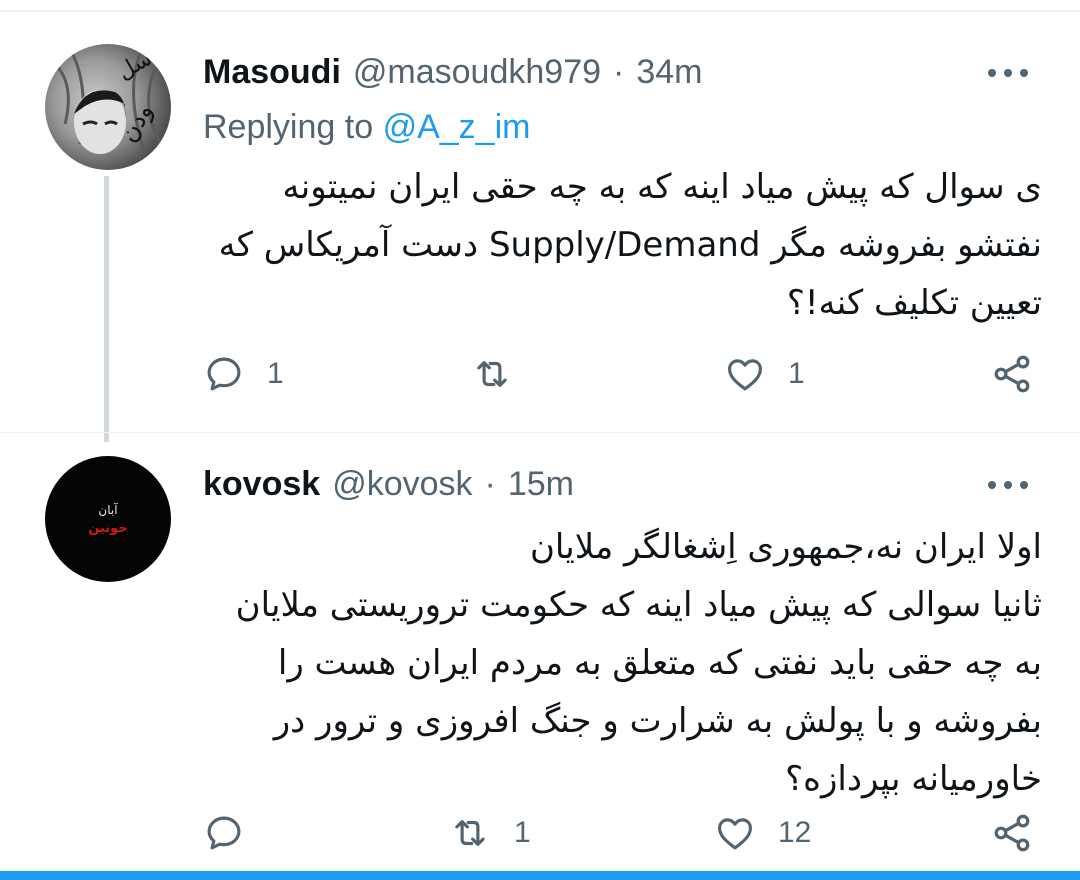 This screenshot has height=880, width=1080. I want to click on tweet-header: Masoudi @masoudkh979 · 34m, so click(453, 72).